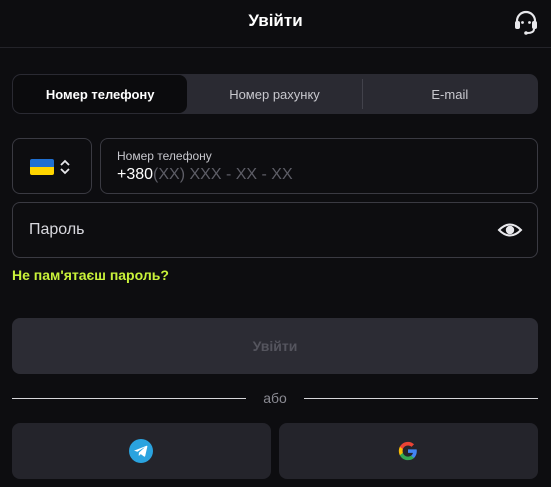  Describe the element at coordinates (510, 230) in the screenshot. I see `eye-icon` at that location.